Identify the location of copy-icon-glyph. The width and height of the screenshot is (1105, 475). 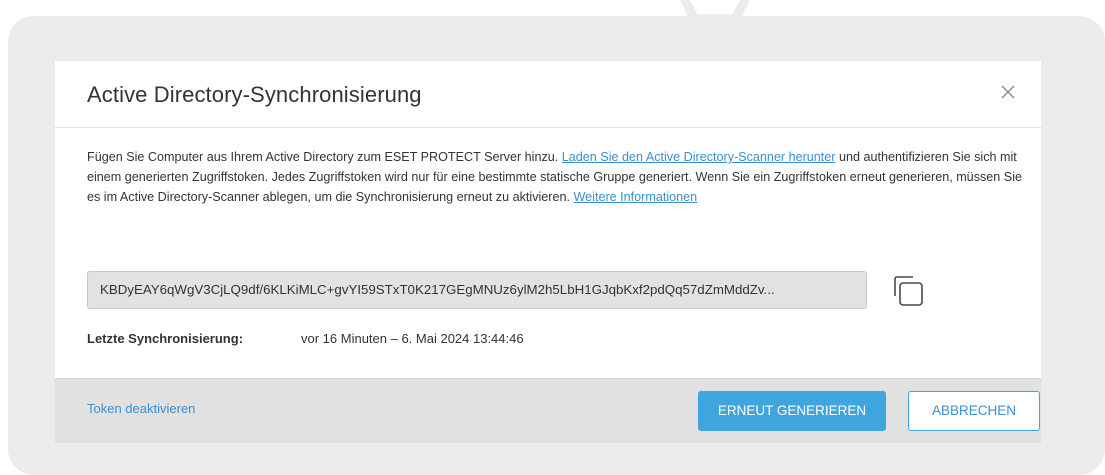
(908, 291).